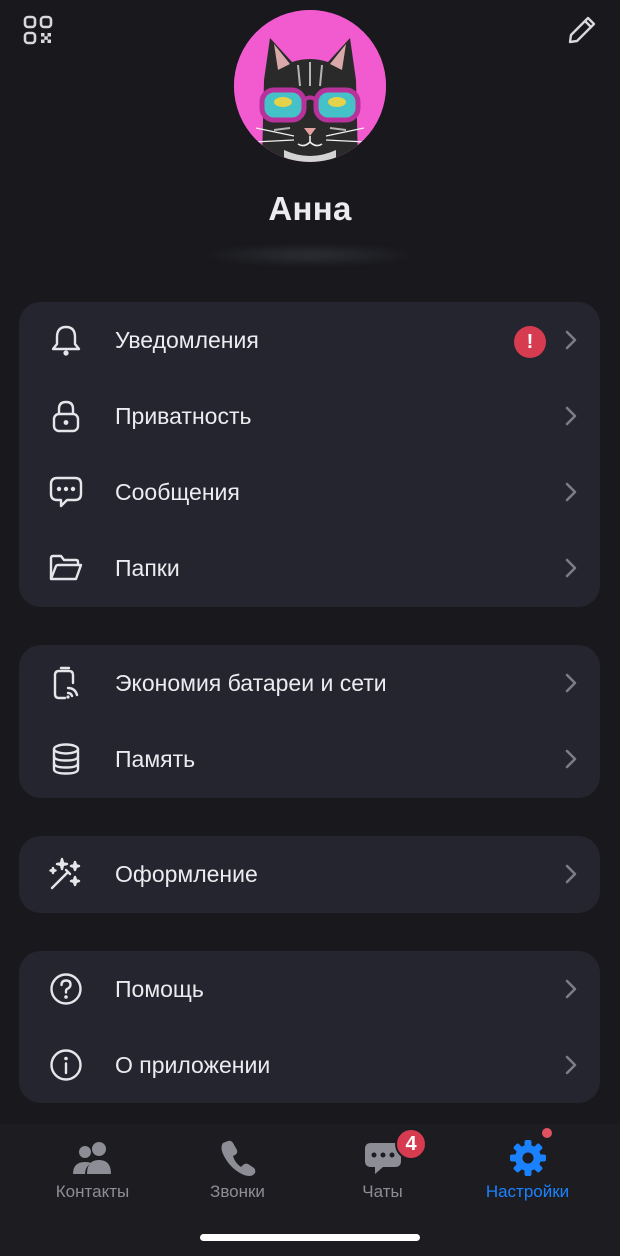  What do you see at coordinates (237, 1191) in the screenshot?
I see `tab-label: Звонки` at bounding box center [237, 1191].